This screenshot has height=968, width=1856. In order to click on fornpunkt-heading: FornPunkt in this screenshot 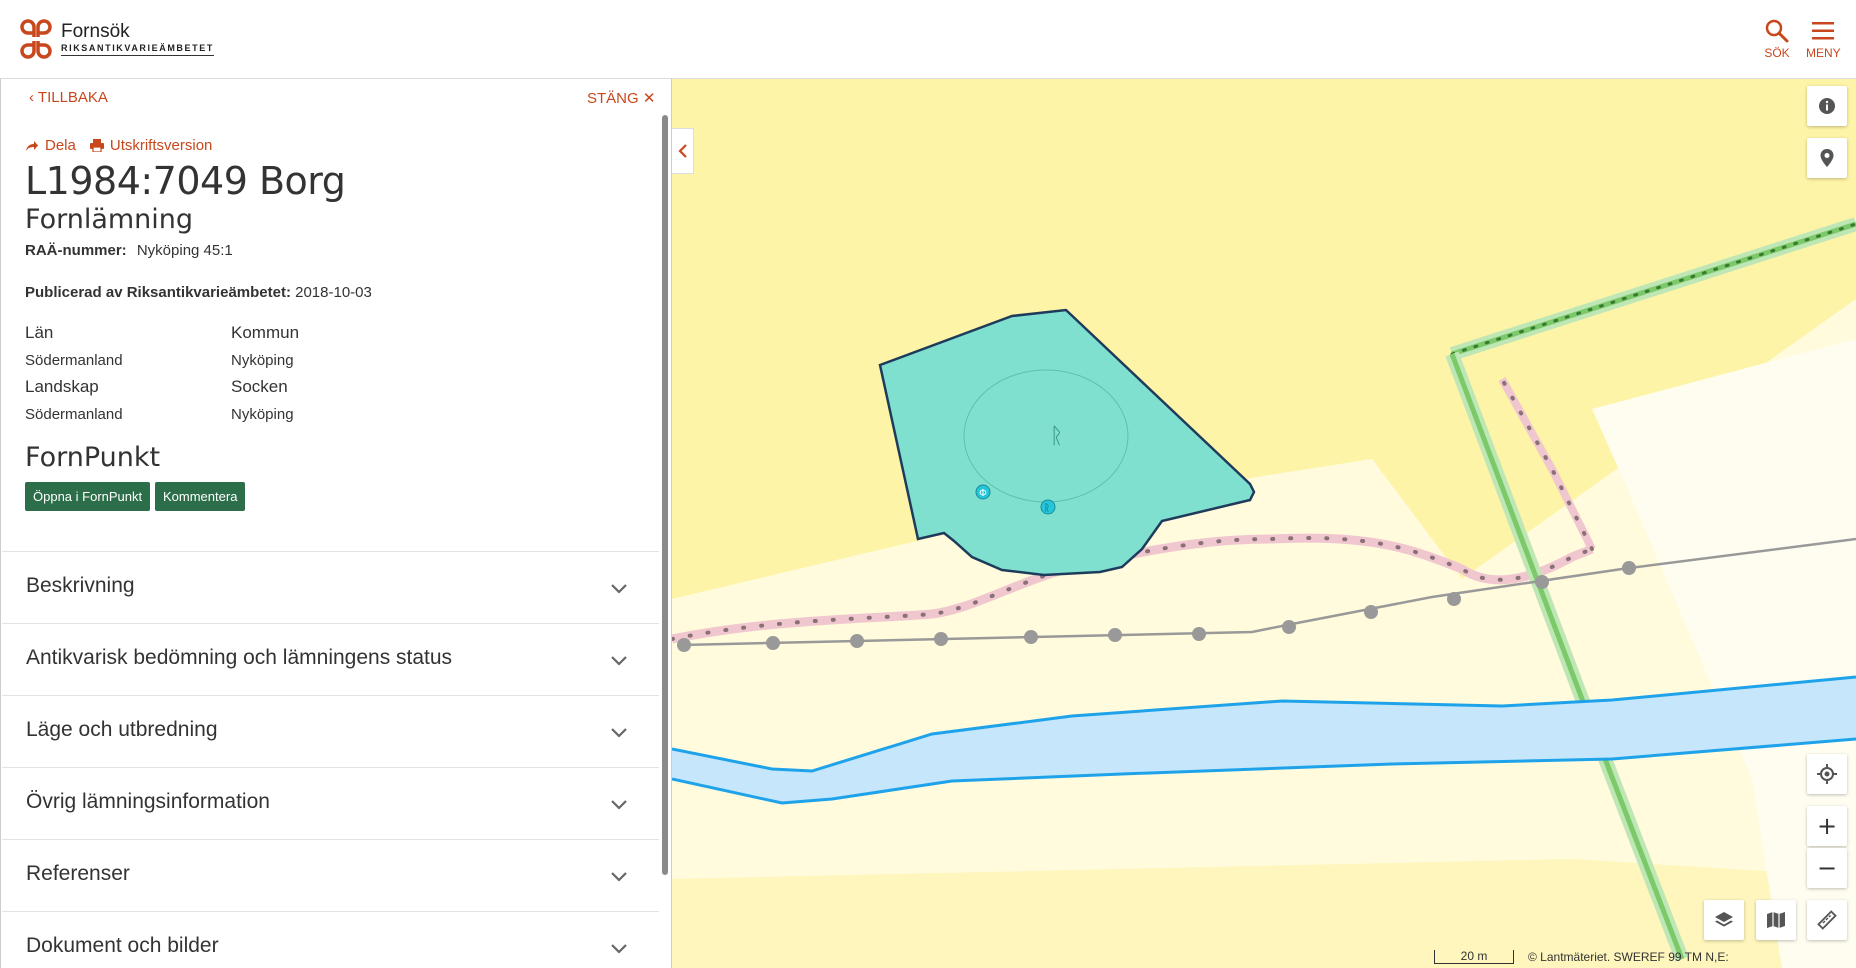, I will do `click(93, 457)`.